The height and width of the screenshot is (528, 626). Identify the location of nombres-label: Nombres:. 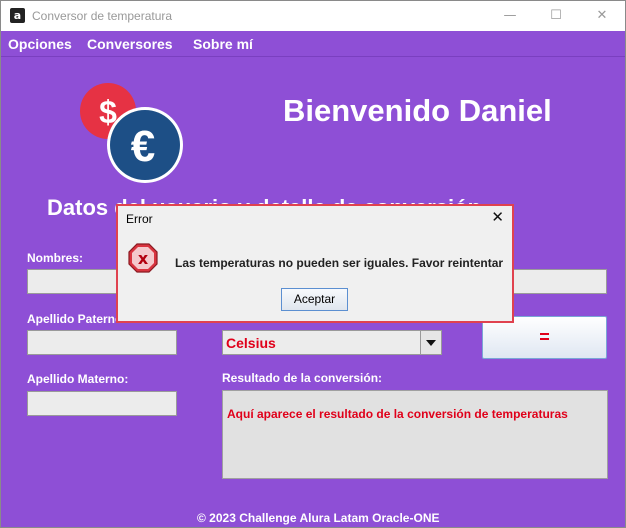
(55, 258).